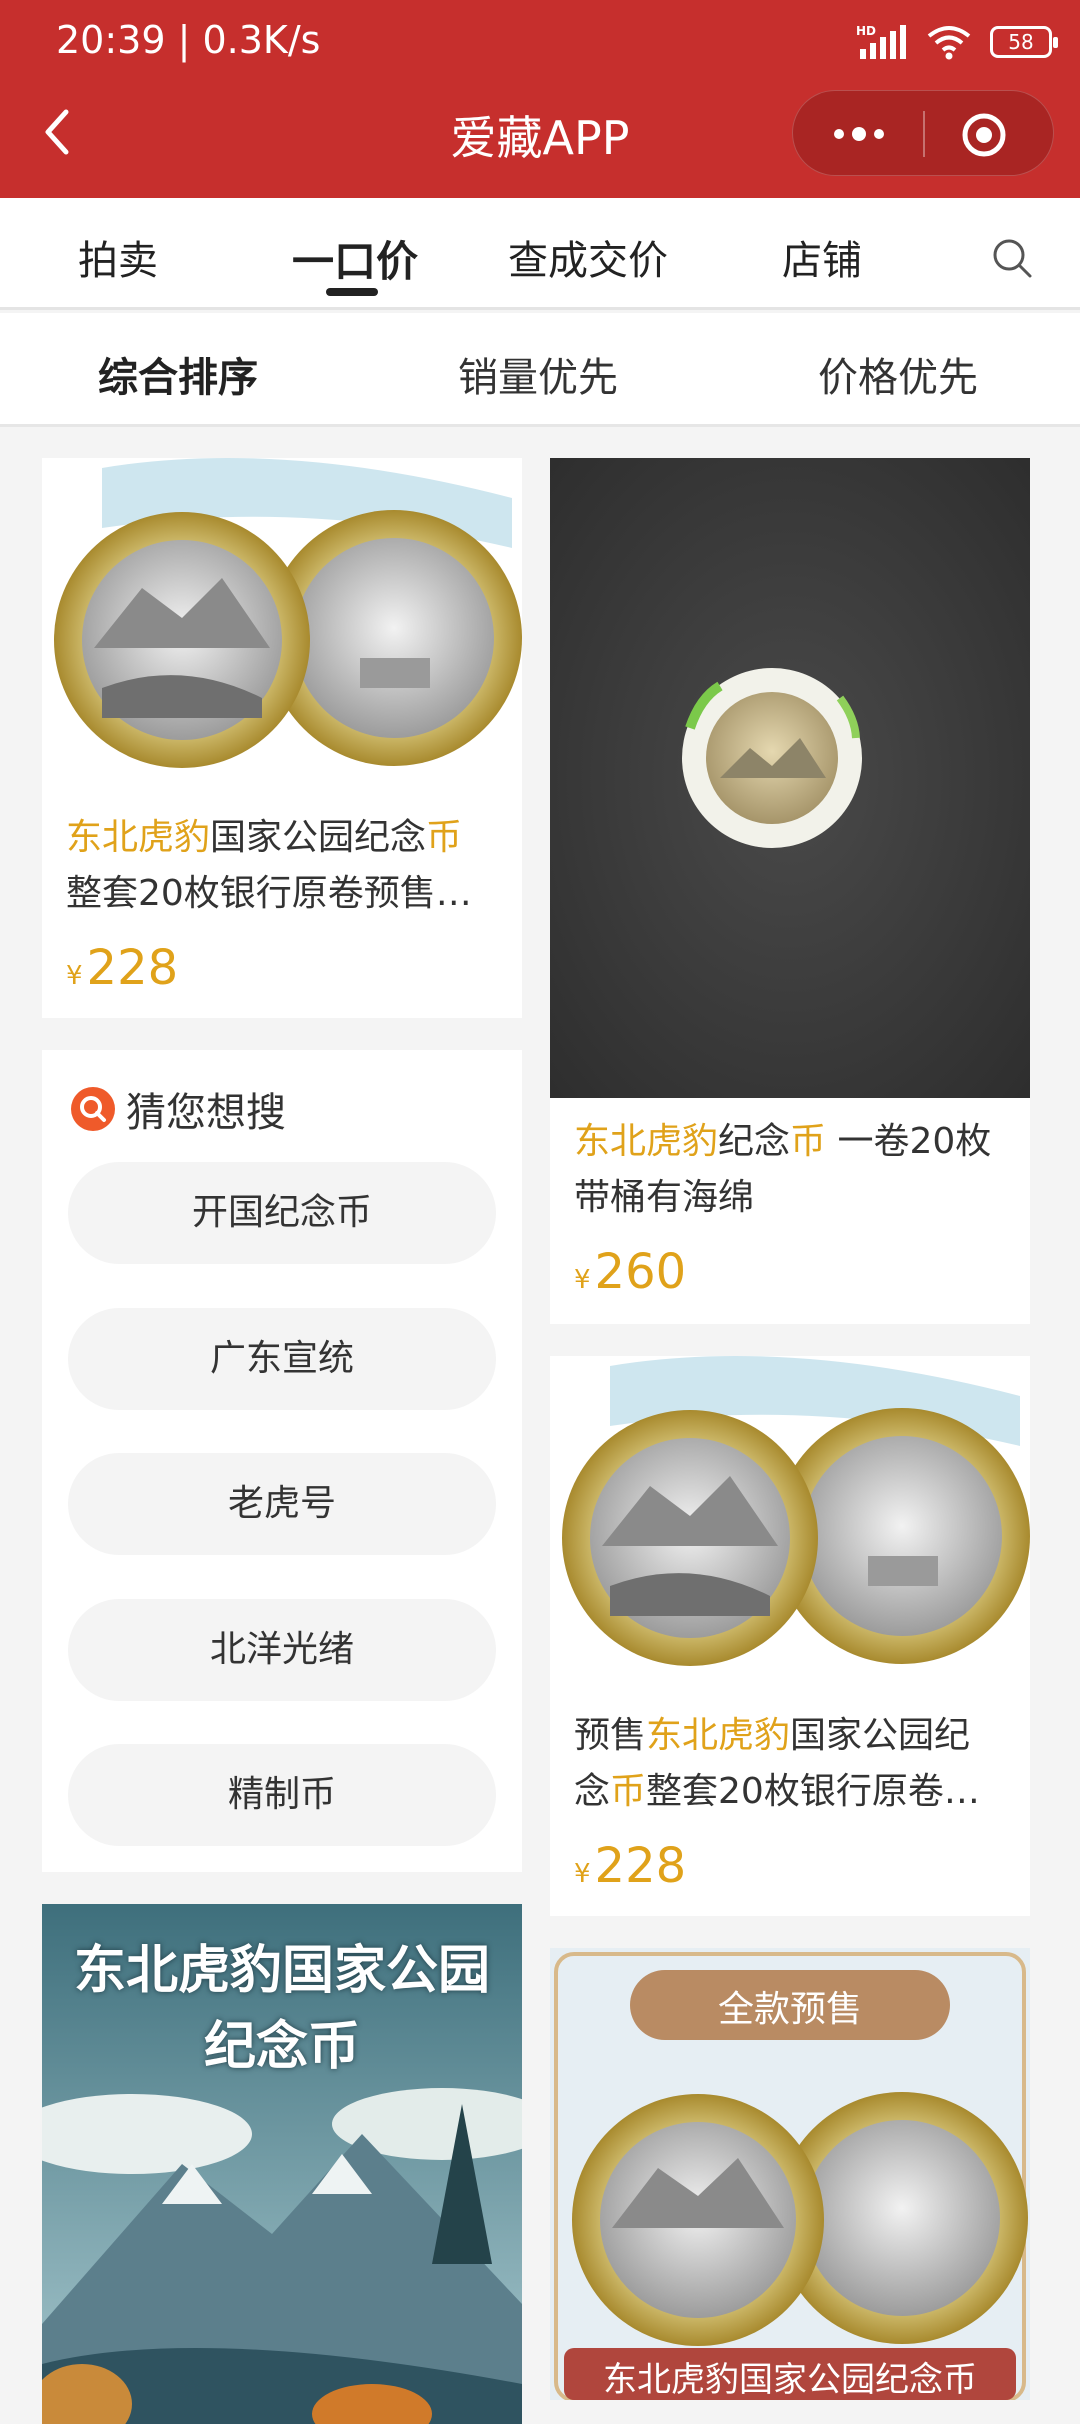 This screenshot has height=2424, width=1080. I want to click on poster-title-line1: 东北虎豹国家公园, so click(281, 1971).